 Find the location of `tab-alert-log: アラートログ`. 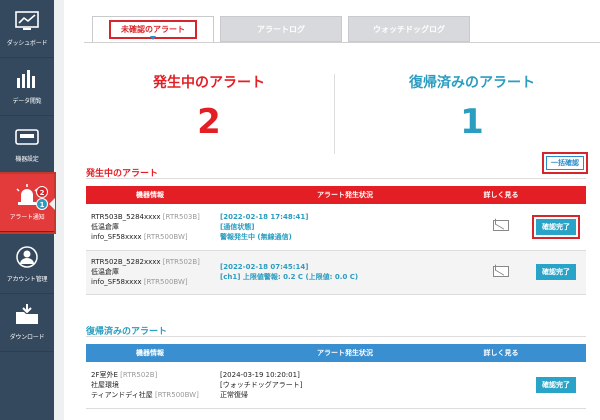

tab-alert-log: アラートログ is located at coordinates (281, 29).